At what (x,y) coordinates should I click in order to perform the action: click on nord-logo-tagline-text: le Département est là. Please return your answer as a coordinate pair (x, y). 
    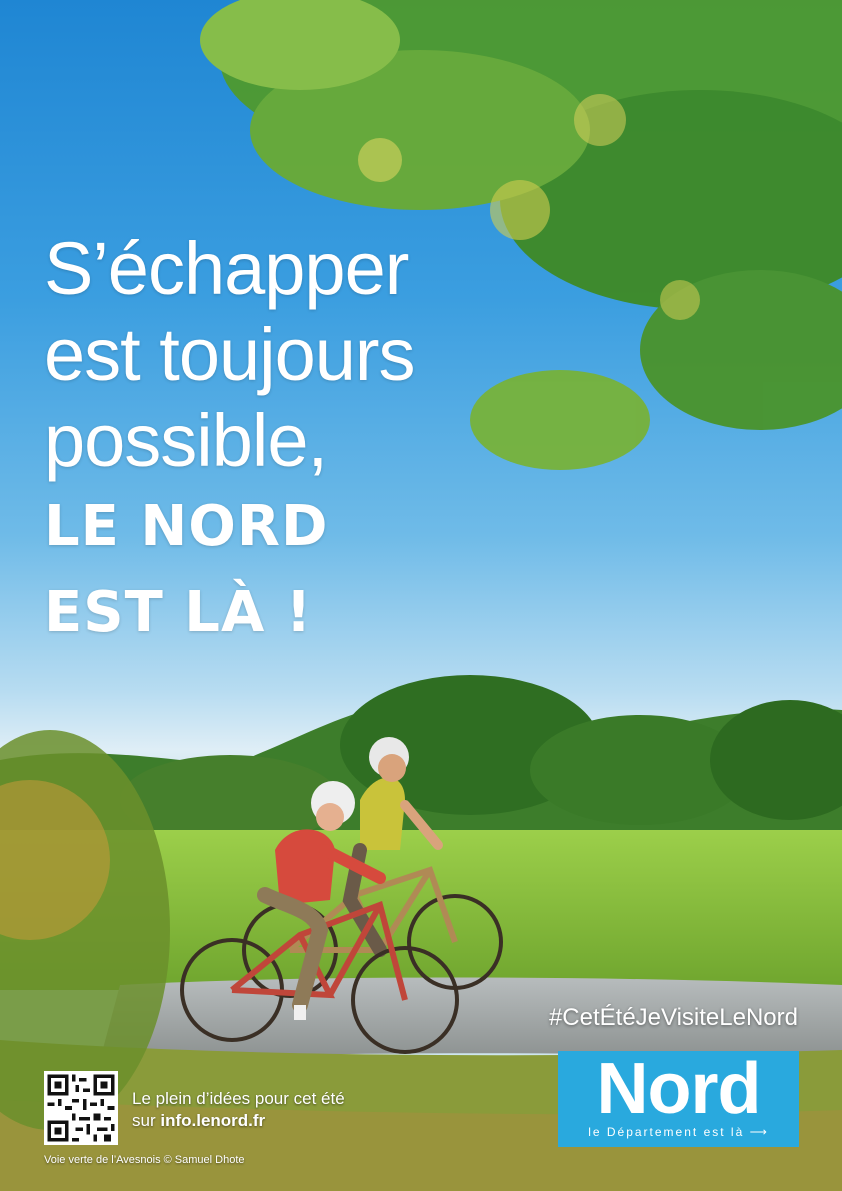
    Looking at the image, I should click on (666, 1132).